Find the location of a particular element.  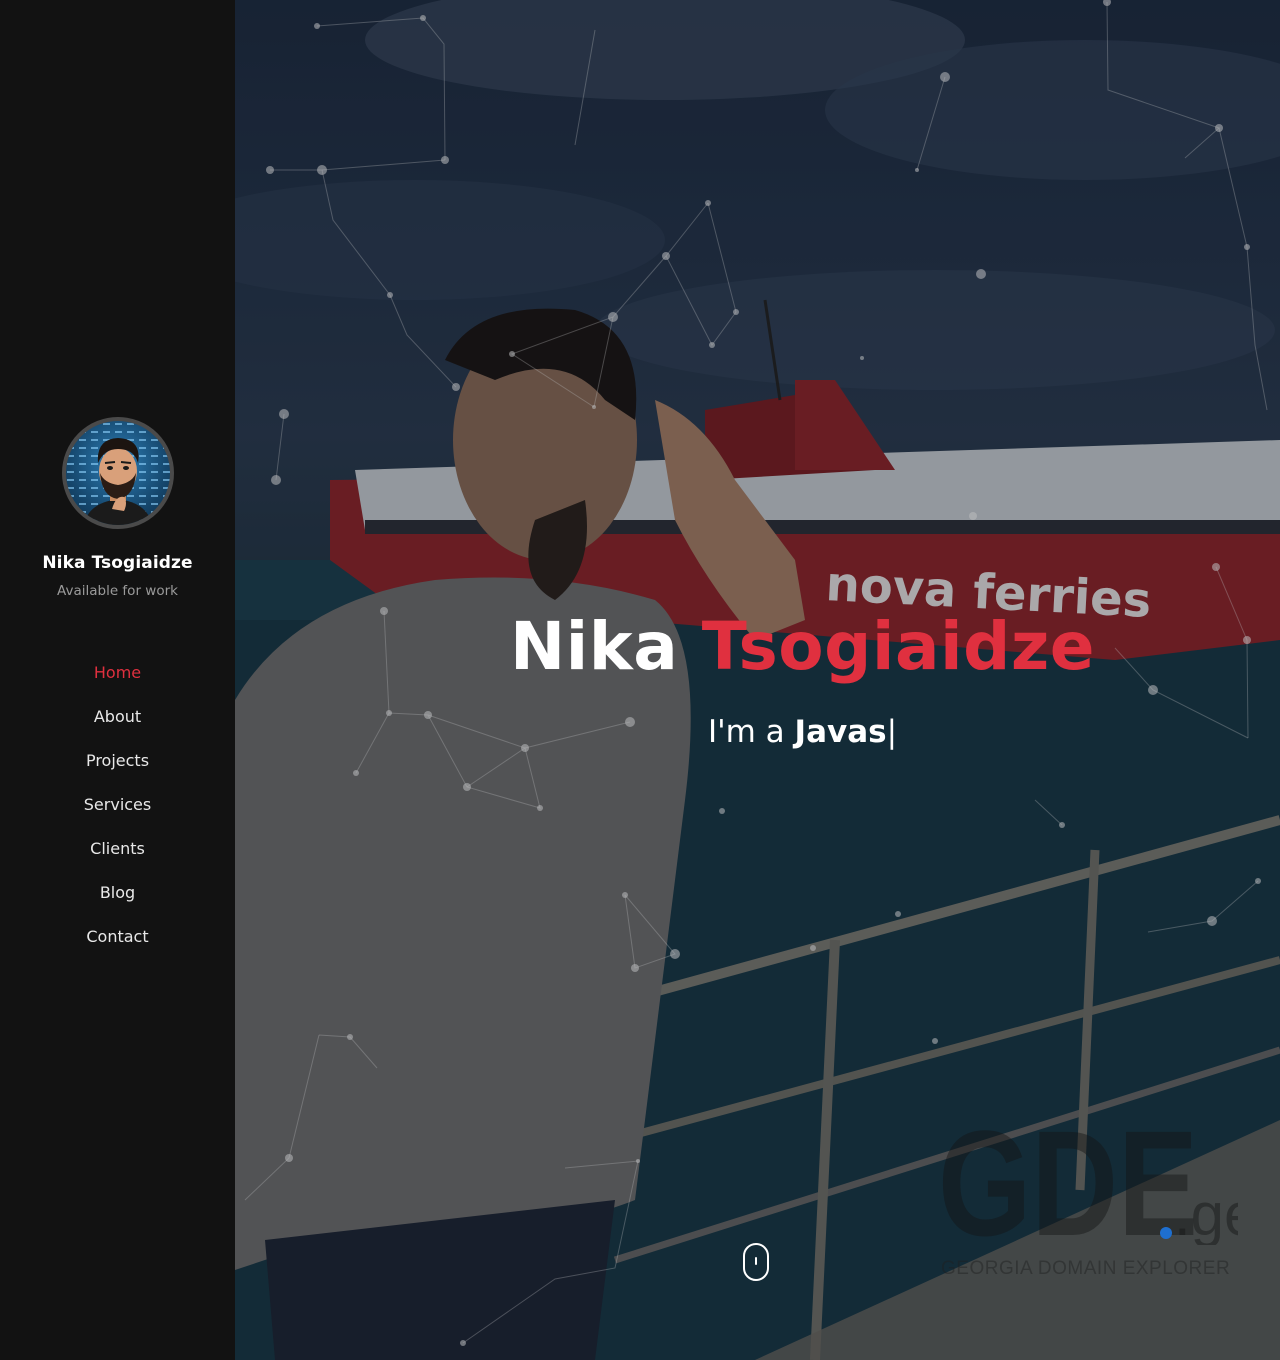

nav-item-projects: Projects is located at coordinates (117, 761).